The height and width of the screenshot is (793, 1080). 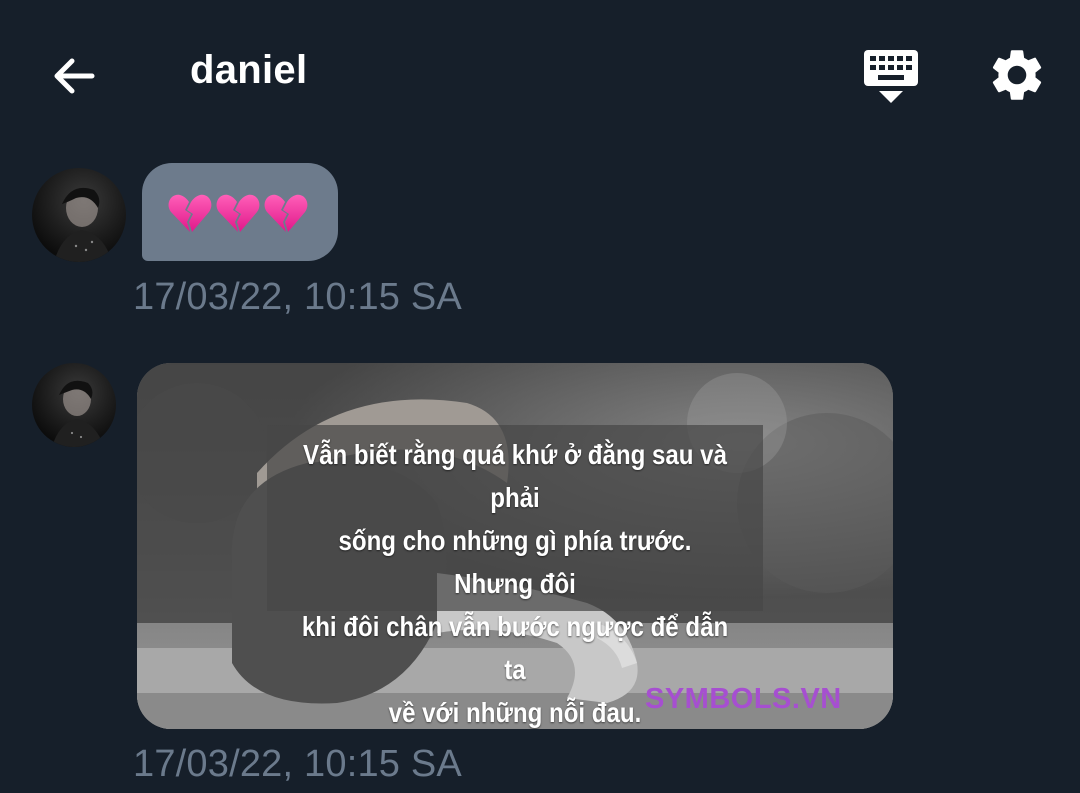 What do you see at coordinates (743, 699) in the screenshot?
I see `image-watermark: SYMBOLS.VN` at bounding box center [743, 699].